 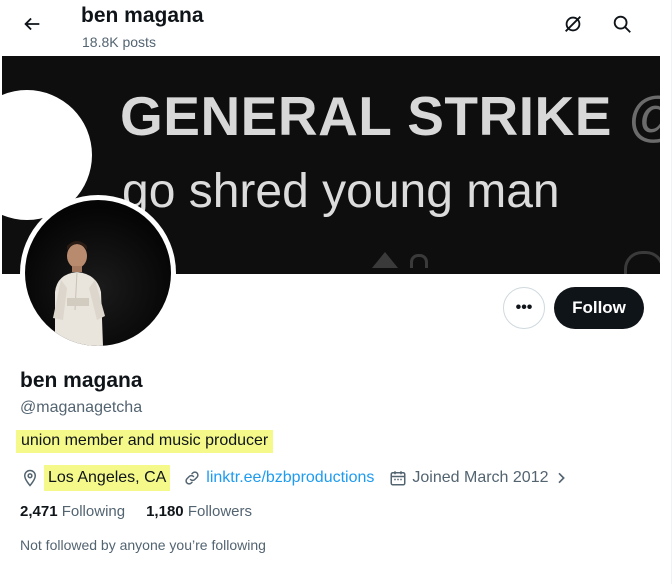 What do you see at coordinates (335, 28) in the screenshot?
I see `top-bar: ben magana 18.8K posts` at bounding box center [335, 28].